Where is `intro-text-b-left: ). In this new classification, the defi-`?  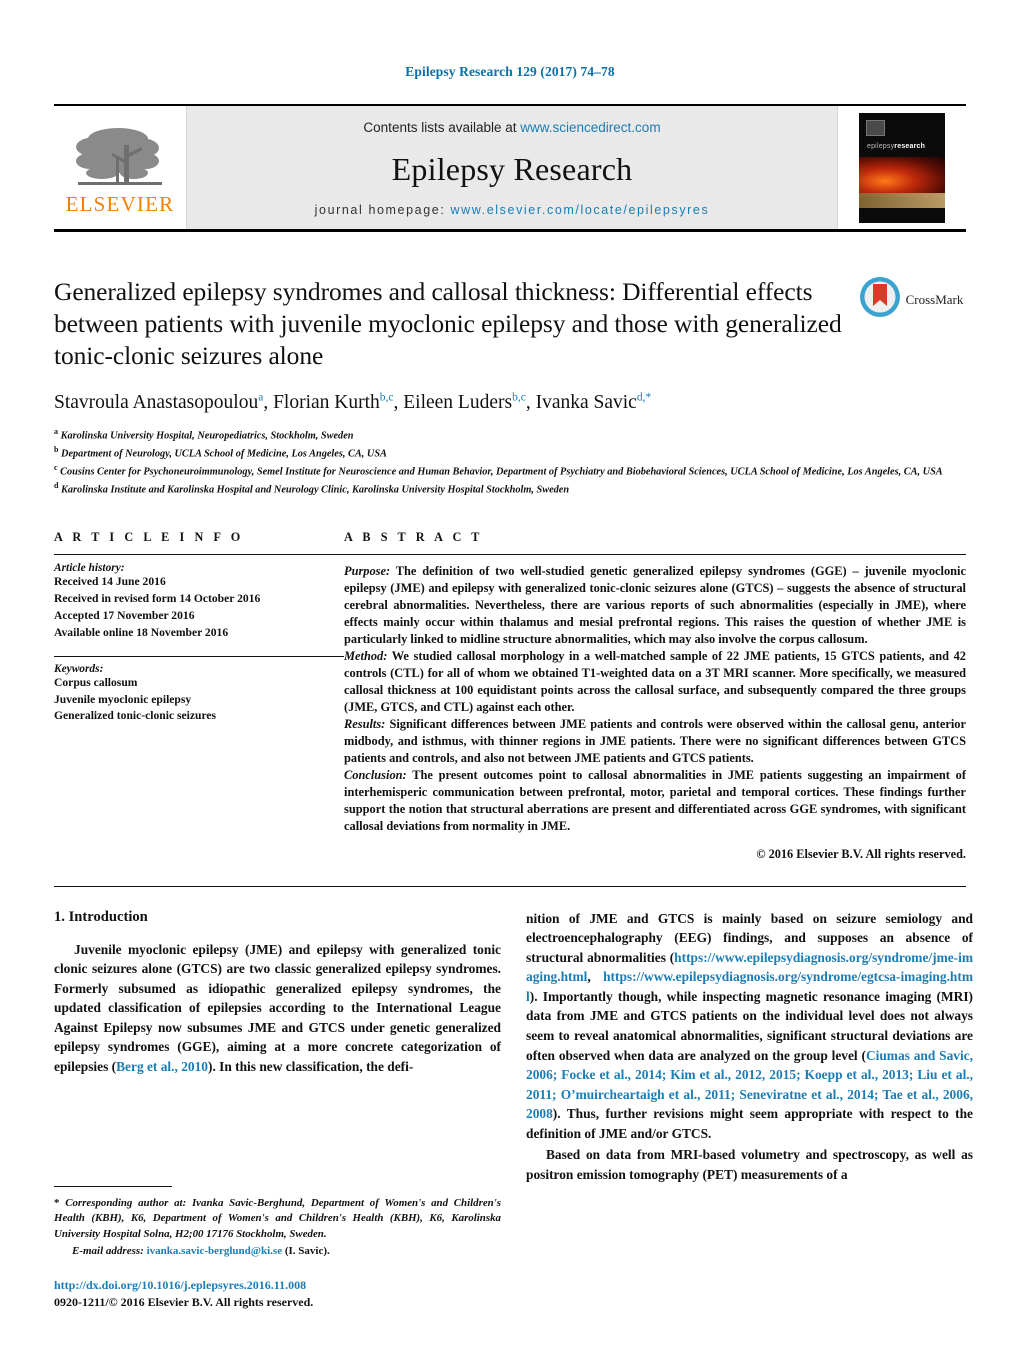 intro-text-b-left: ). In this new classification, the defi- is located at coordinates (310, 1067).